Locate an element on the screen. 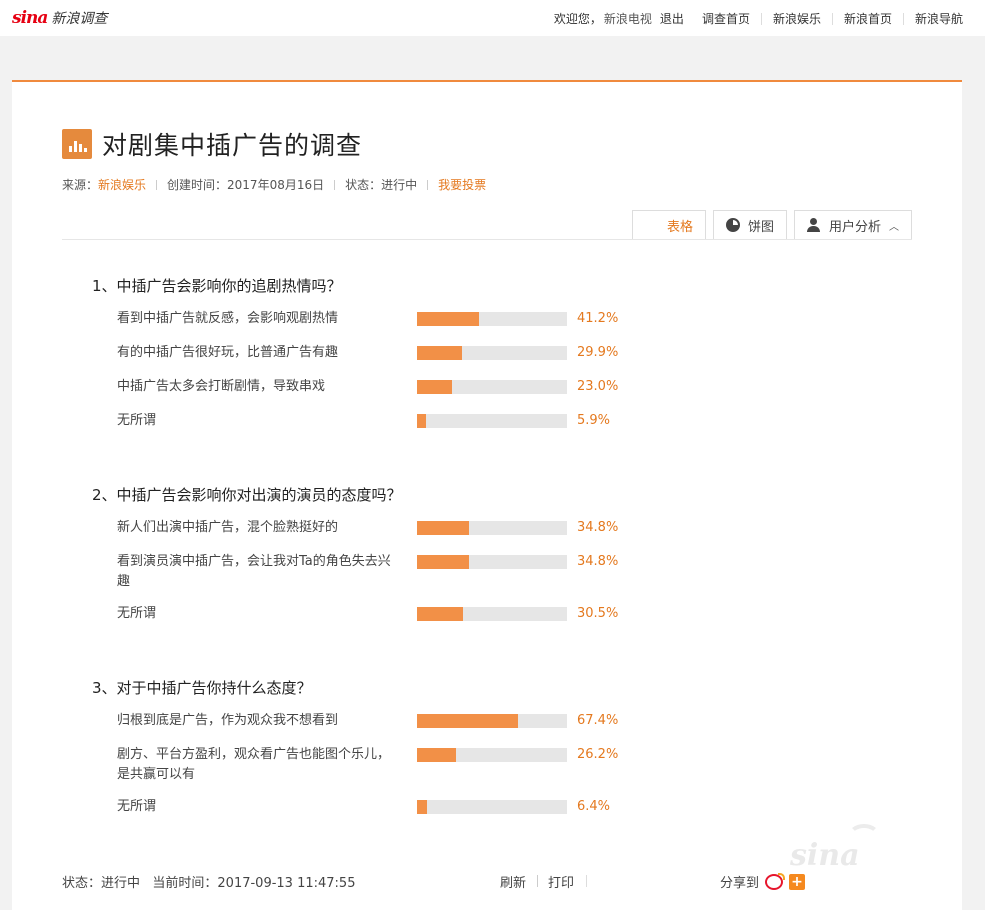 The height and width of the screenshot is (910, 985). chevron-up-icon: ︿ is located at coordinates (894, 227).